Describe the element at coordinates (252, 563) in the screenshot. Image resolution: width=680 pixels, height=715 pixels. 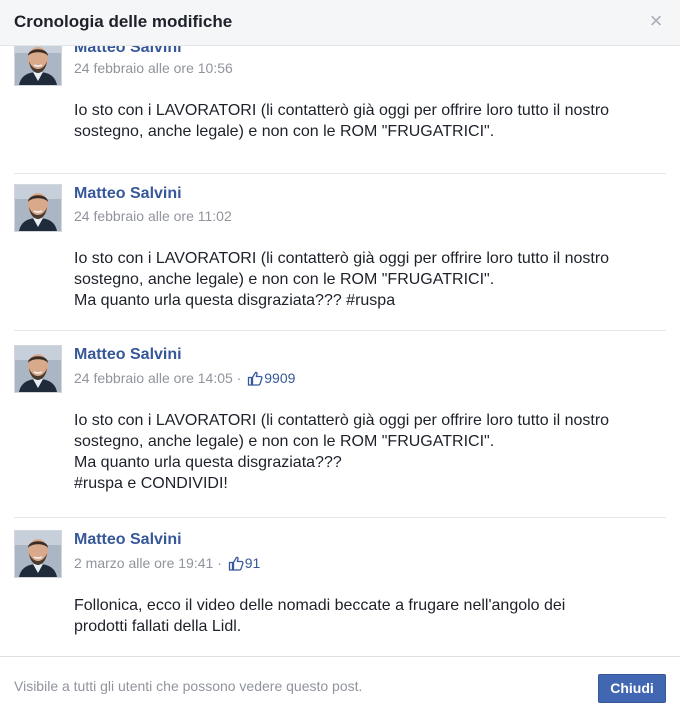
I see `like-count: 91` at that location.